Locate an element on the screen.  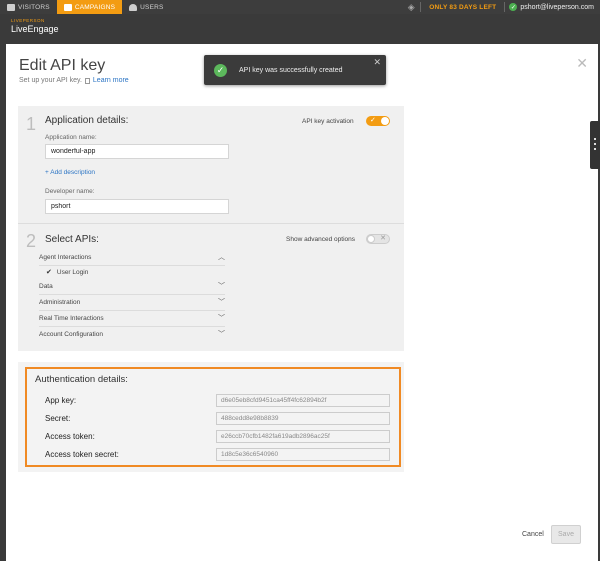
learn-more-link: Learn more is located at coordinates (111, 80).